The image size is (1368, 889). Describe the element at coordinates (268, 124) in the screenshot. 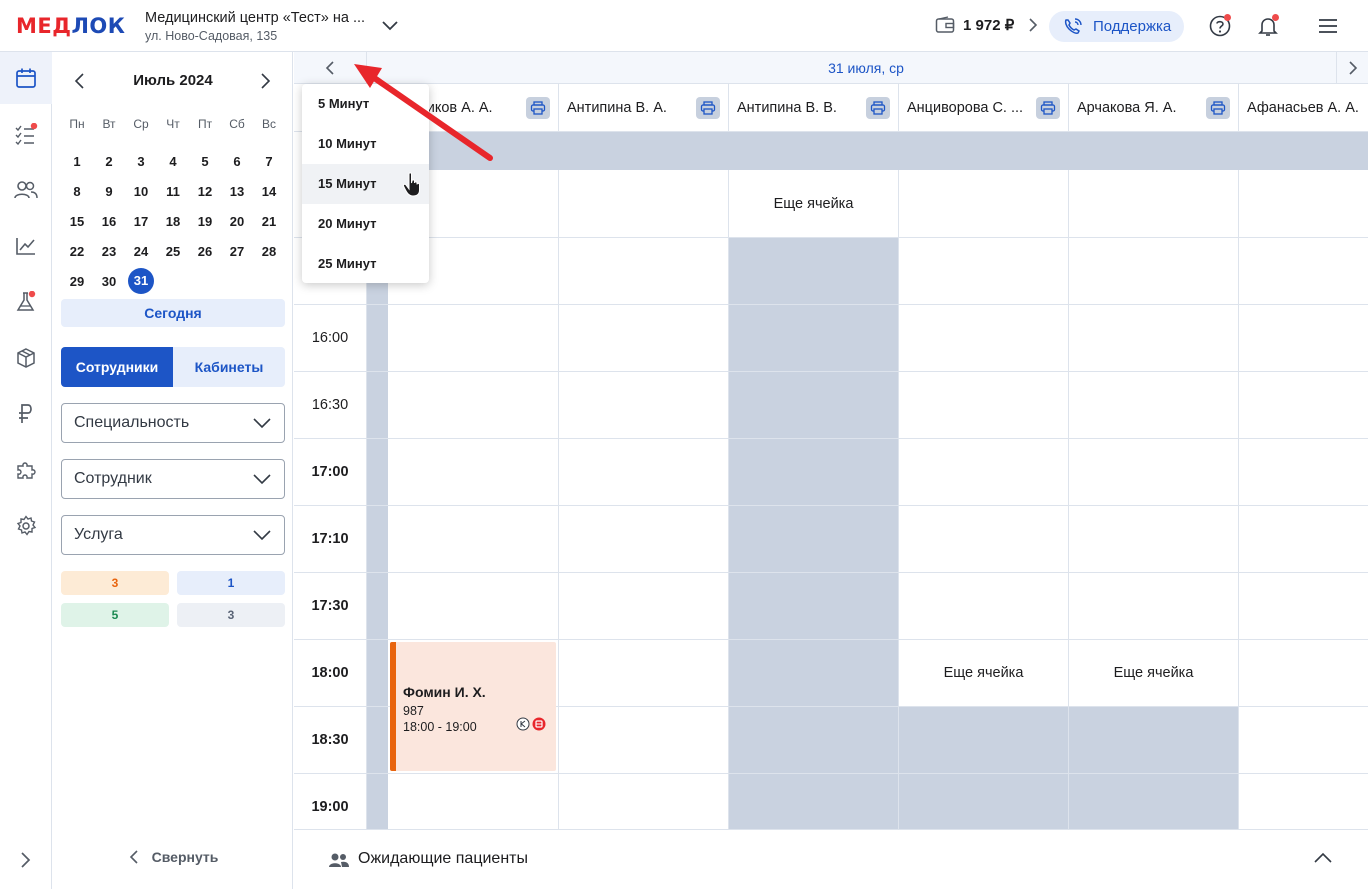

I see `weekday-label: Вс` at that location.